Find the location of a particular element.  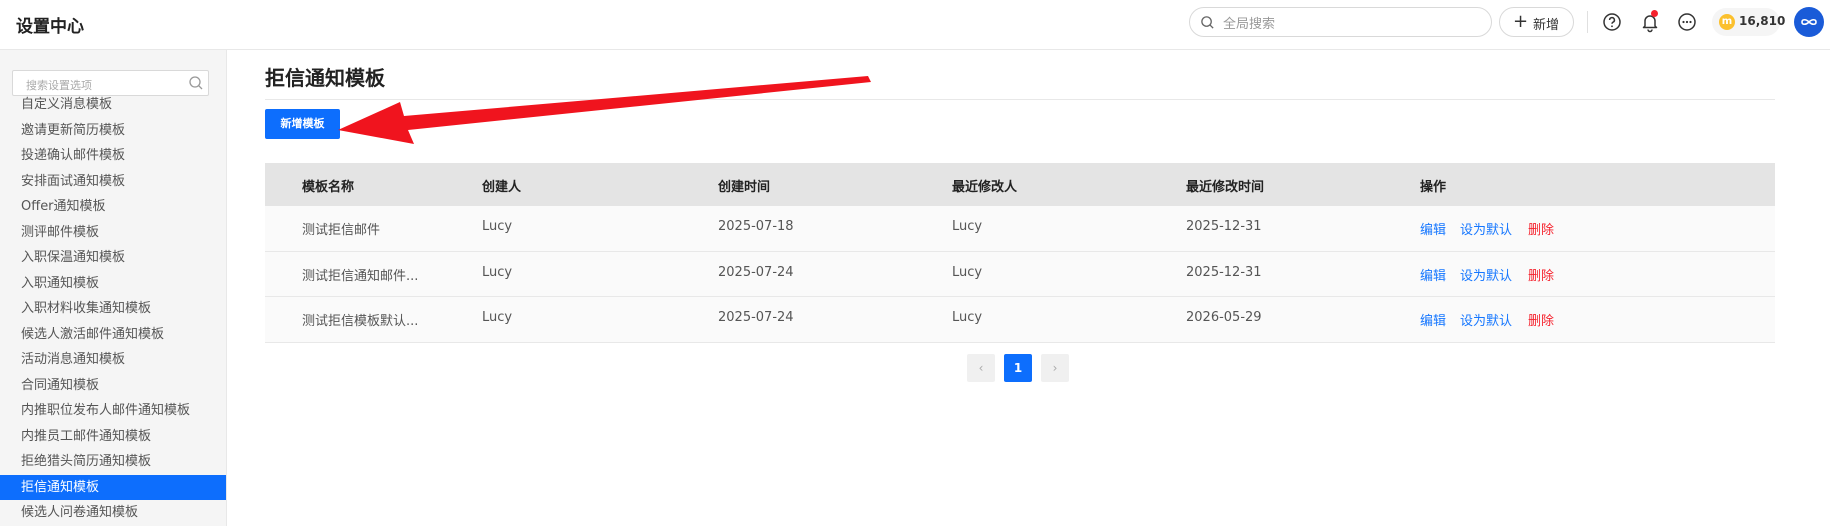

cell-created-time: 2025-07-18 is located at coordinates (756, 226).